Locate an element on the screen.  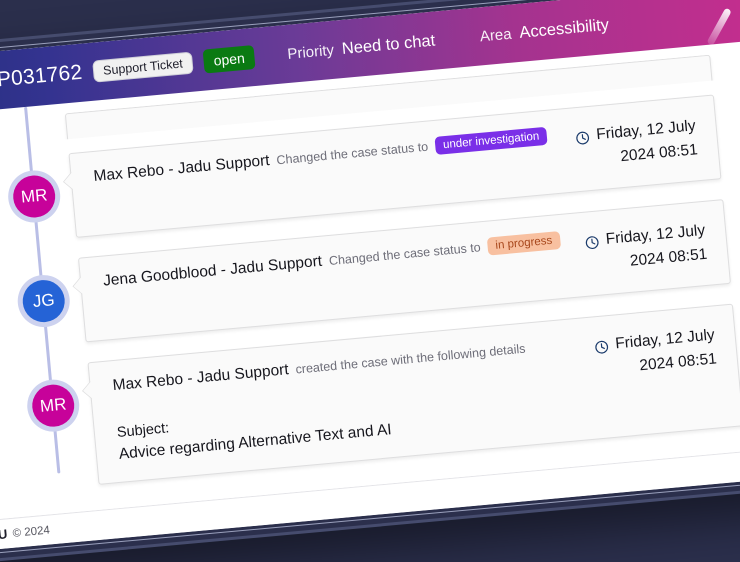
jadu-logo: JADU is located at coordinates (4, 535).